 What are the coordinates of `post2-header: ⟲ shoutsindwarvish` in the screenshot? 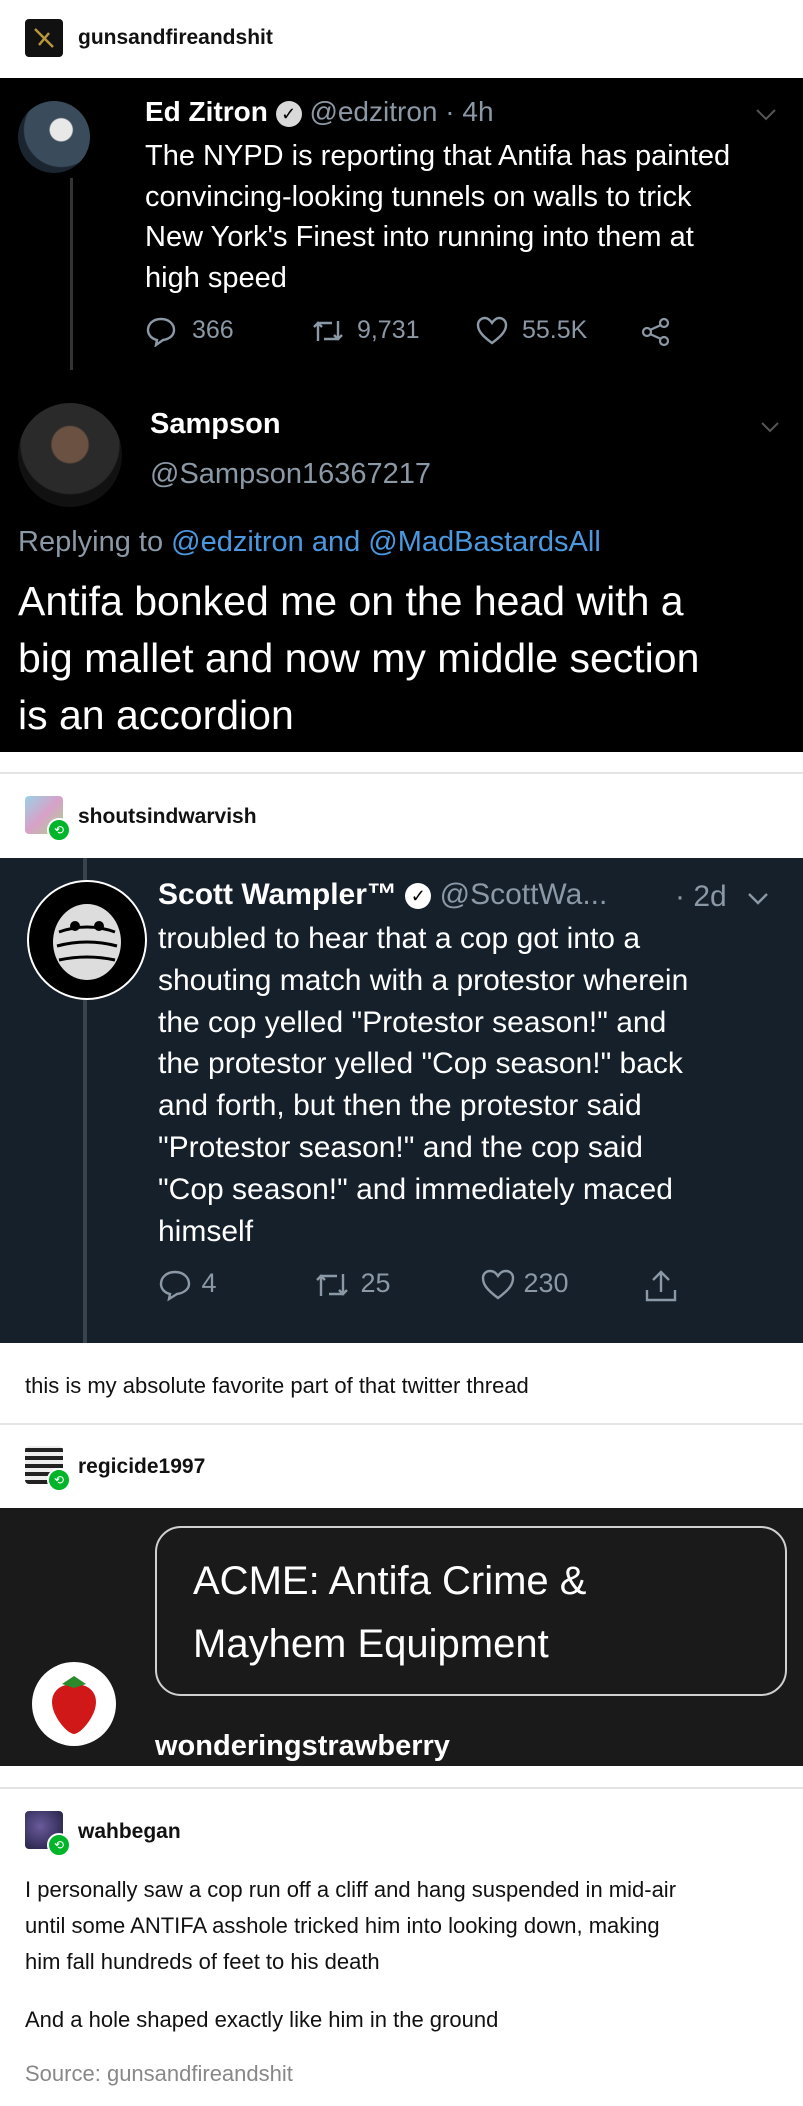 It's located at (325, 819).